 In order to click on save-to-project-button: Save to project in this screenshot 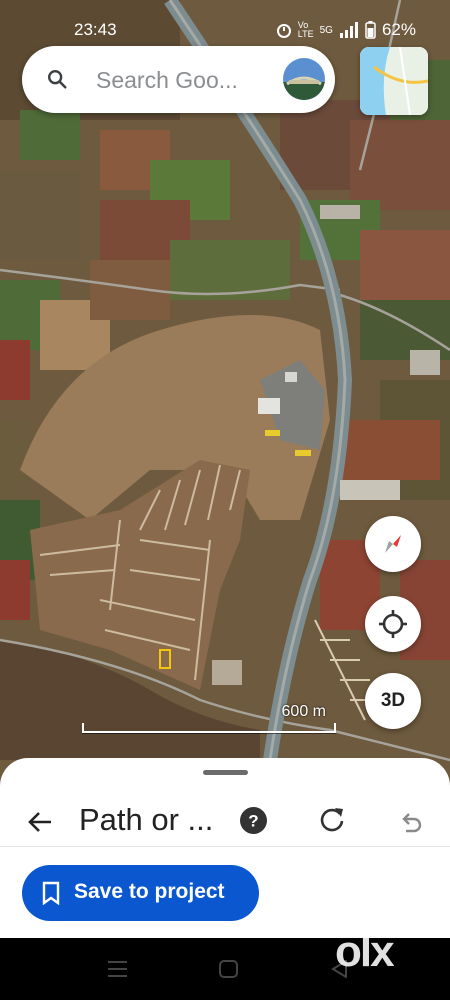, I will do `click(140, 893)`.